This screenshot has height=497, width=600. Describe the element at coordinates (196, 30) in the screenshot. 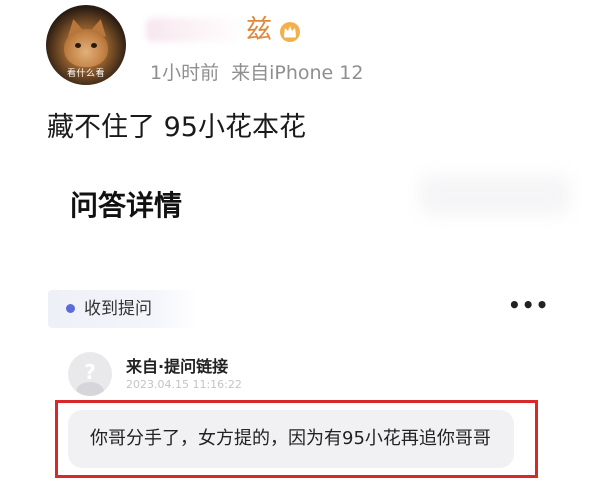

I see `author-name-obscured` at that location.